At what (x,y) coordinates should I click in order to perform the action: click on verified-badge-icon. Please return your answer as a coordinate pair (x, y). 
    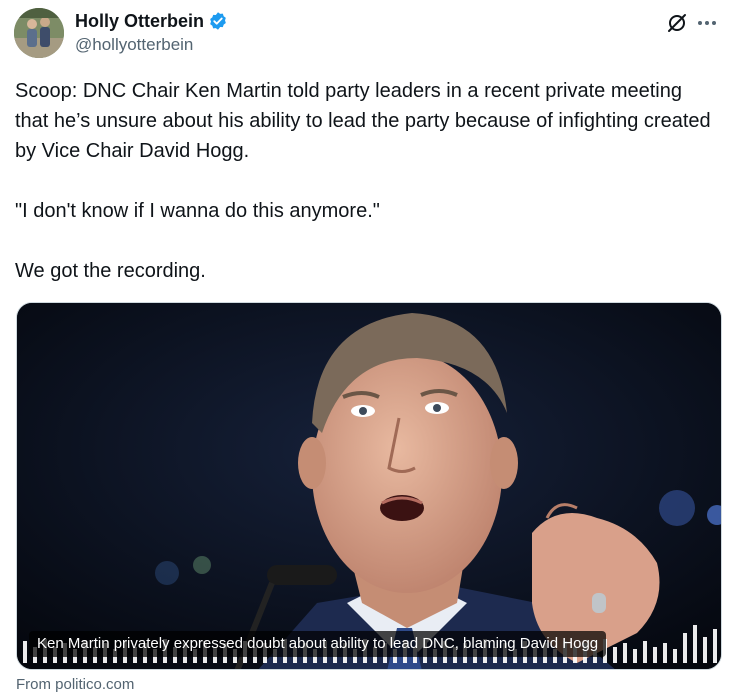
    Looking at the image, I should click on (218, 21).